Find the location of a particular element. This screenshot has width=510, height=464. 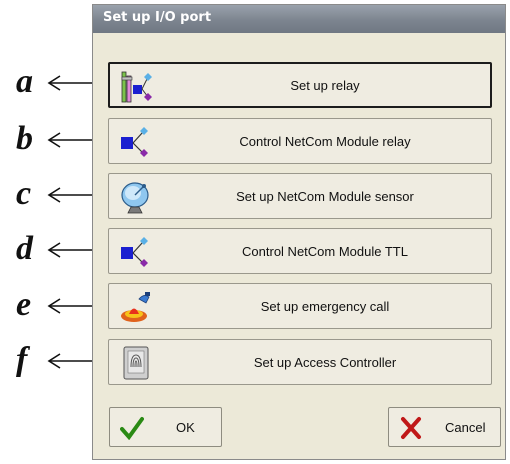

set-up-netcom-module-sensor-button: Set up NetCom Module sensor is located at coordinates (300, 196).